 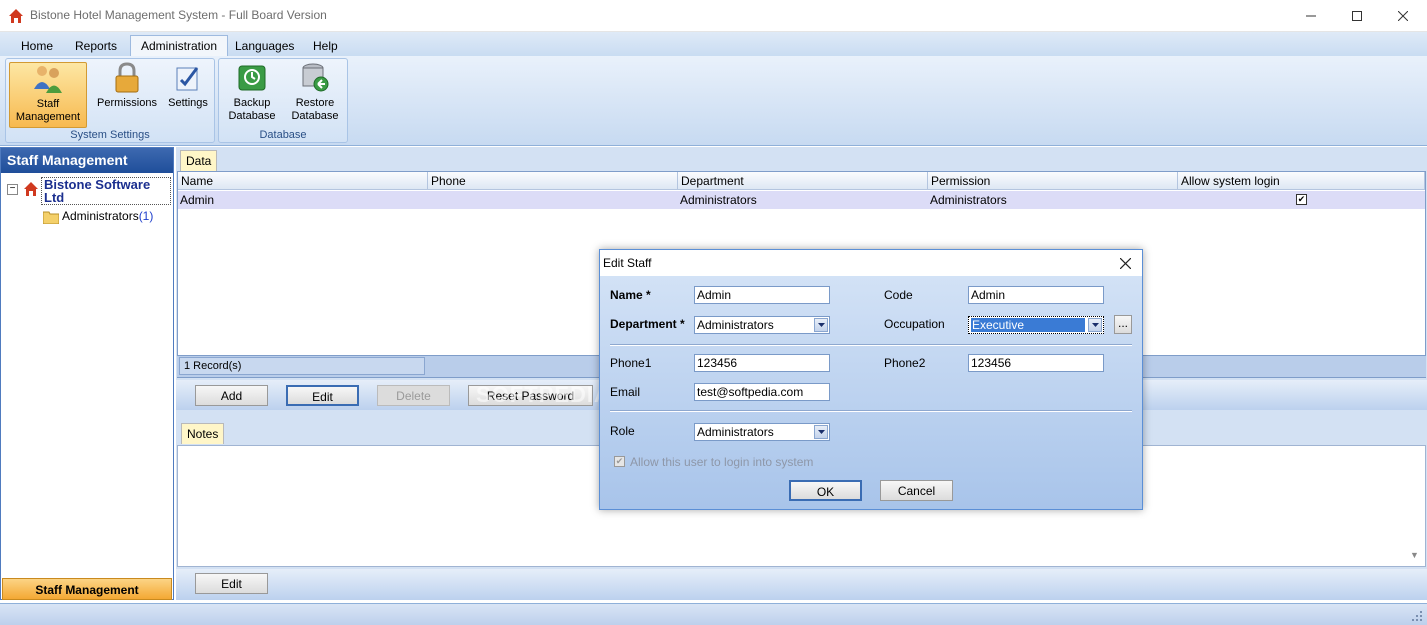 I want to click on column-header-allow-login: Allow system login, so click(x=1301, y=181).